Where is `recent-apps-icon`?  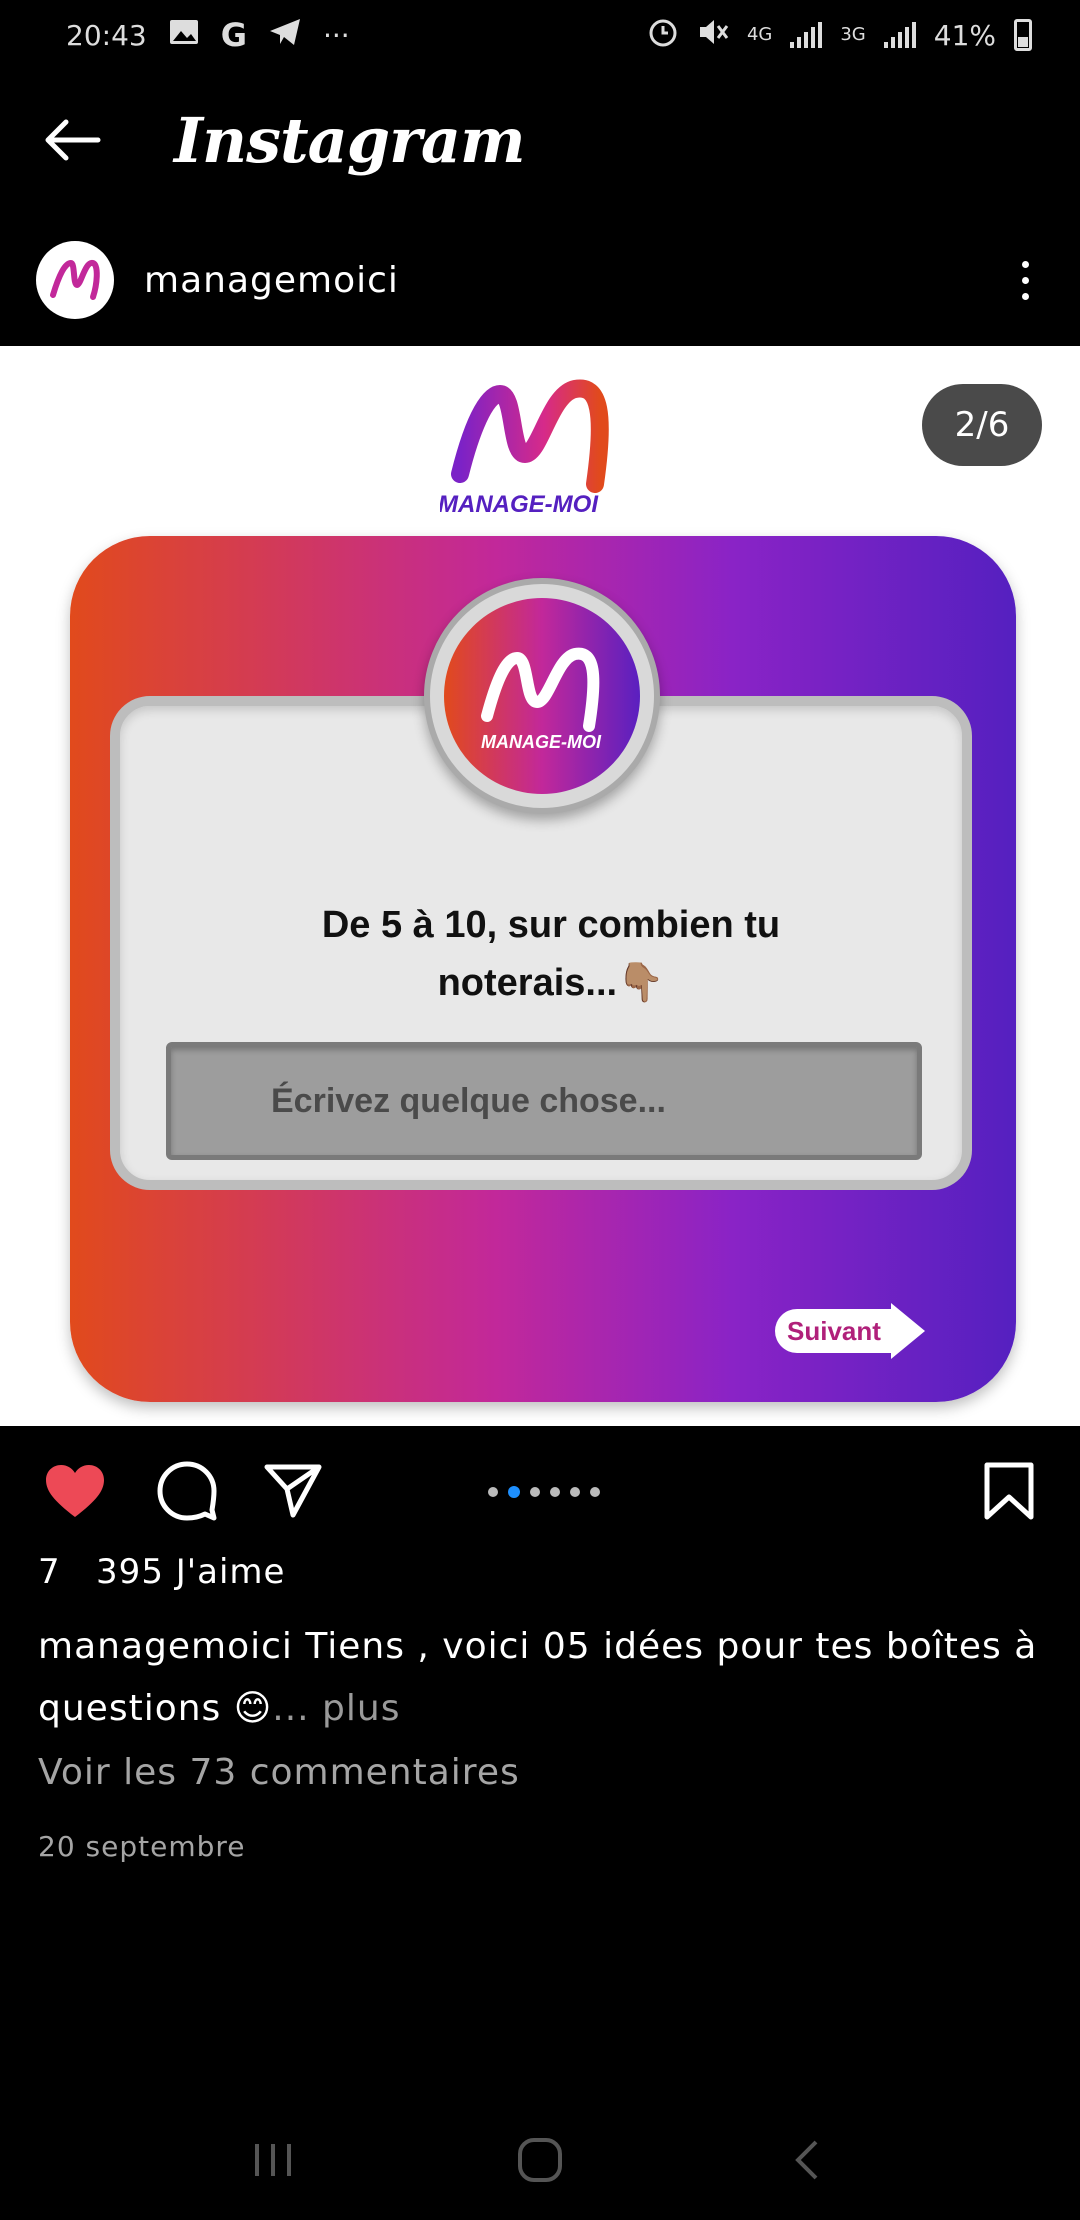 recent-apps-icon is located at coordinates (273, 2160).